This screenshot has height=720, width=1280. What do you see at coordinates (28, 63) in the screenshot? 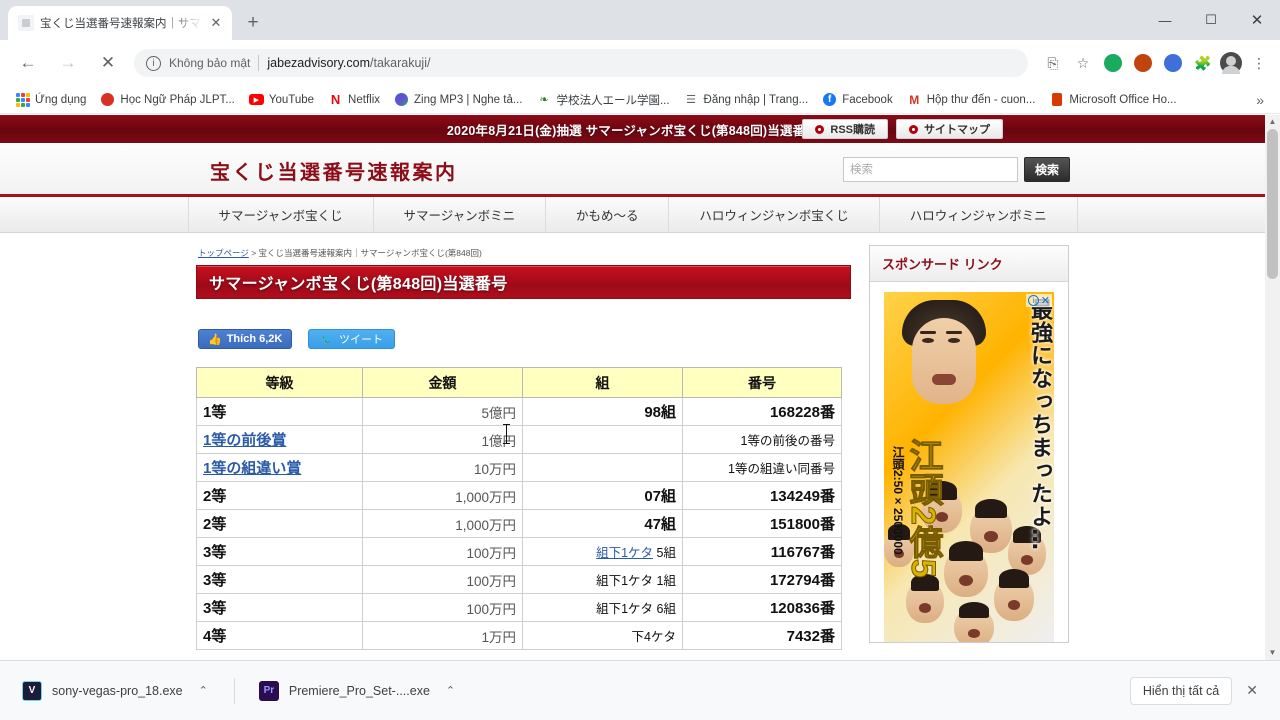
I see `back-button: ←` at bounding box center [28, 63].